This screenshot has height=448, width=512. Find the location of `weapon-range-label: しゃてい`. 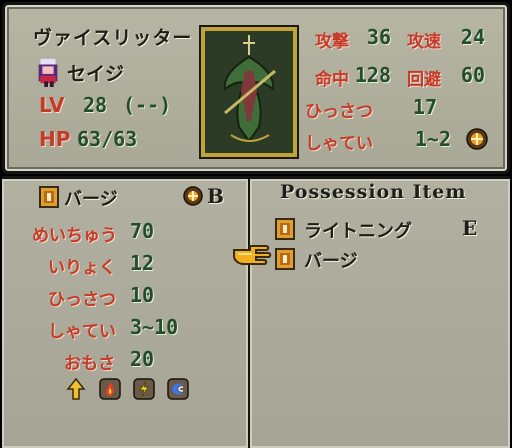

weapon-range-label: しゃてい is located at coordinates (82, 332).